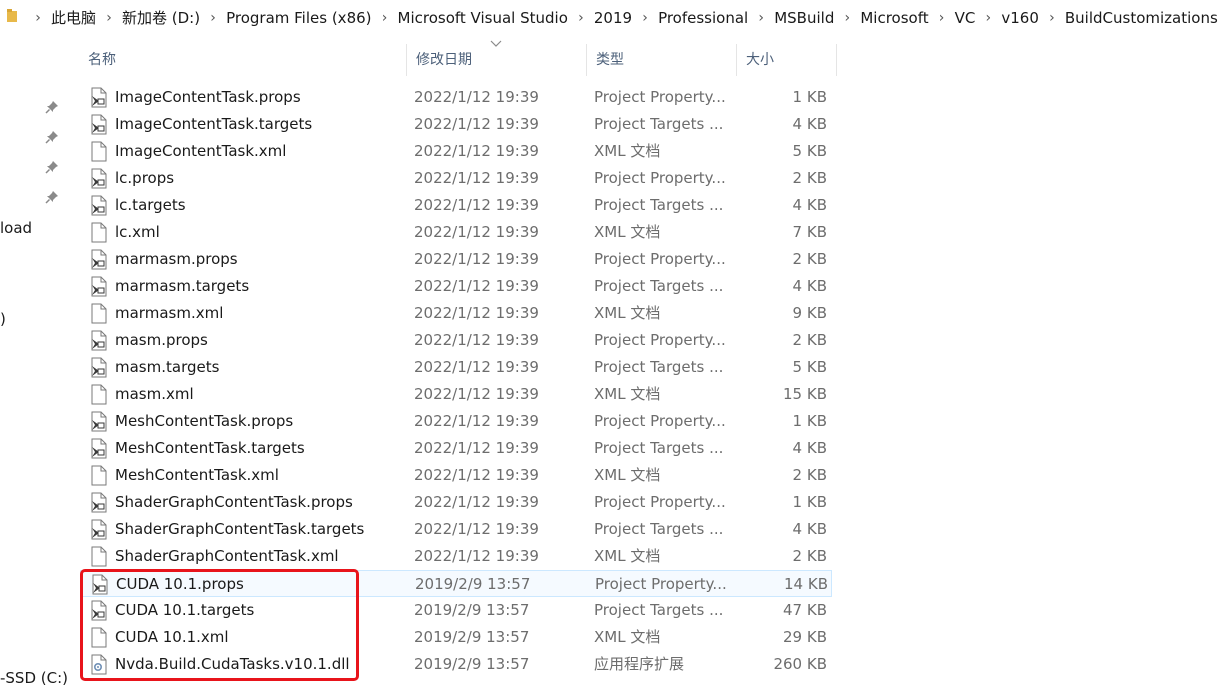 This screenshot has height=695, width=1220. What do you see at coordinates (496, 60) in the screenshot?
I see `column-header-date: 修改日期` at bounding box center [496, 60].